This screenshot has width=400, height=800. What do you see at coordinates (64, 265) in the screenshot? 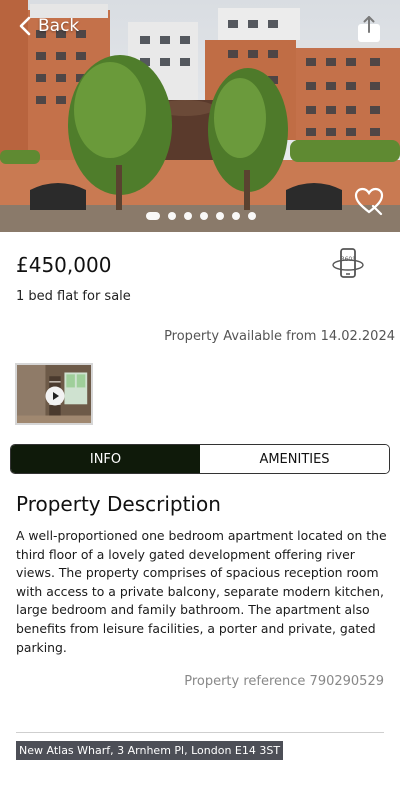
I see `listing-price: £450,000` at bounding box center [64, 265].